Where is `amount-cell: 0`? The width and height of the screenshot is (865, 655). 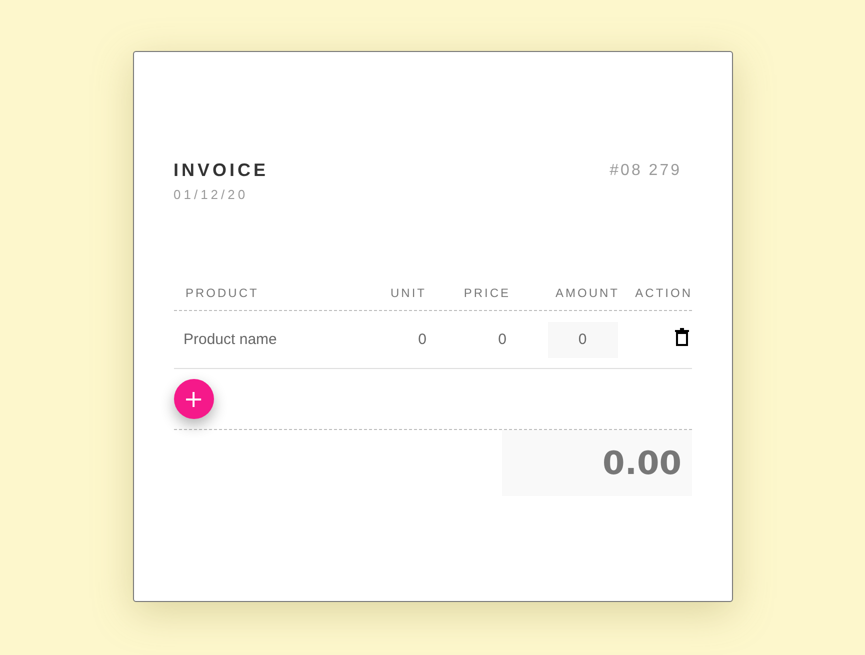 amount-cell: 0 is located at coordinates (583, 340).